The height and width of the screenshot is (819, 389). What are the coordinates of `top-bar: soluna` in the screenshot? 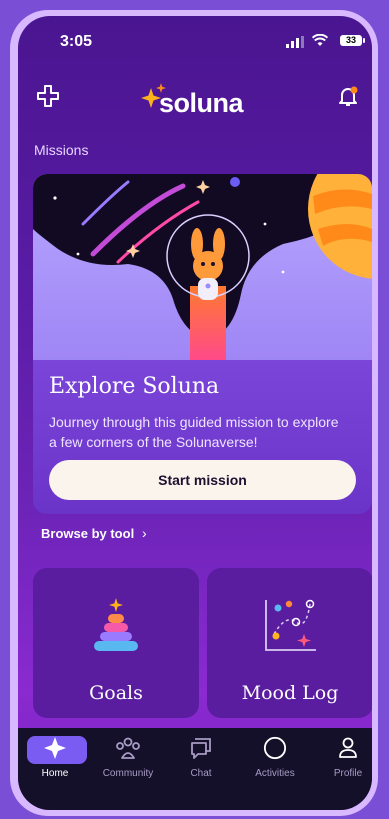 It's located at (195, 98).